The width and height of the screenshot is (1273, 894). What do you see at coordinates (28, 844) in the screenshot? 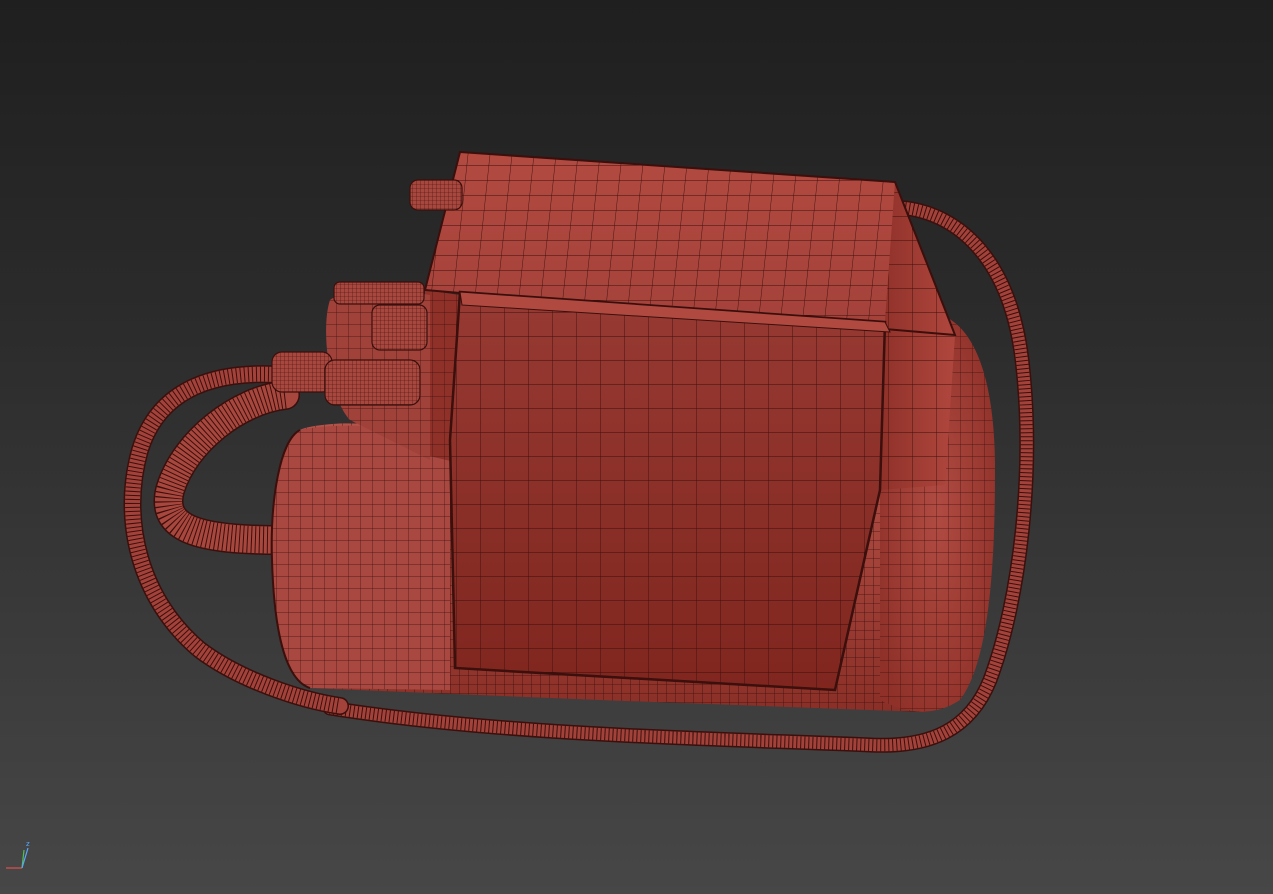
I see `z-axis-label: z` at bounding box center [28, 844].